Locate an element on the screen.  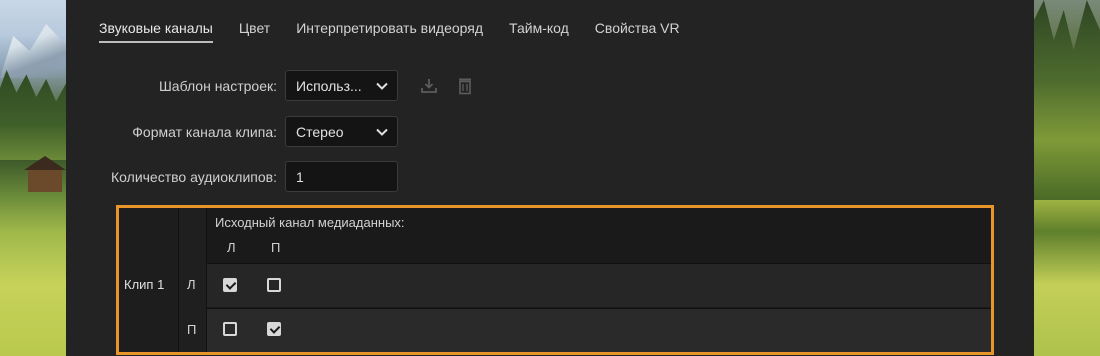
save-preset-button is located at coordinates (429, 86).